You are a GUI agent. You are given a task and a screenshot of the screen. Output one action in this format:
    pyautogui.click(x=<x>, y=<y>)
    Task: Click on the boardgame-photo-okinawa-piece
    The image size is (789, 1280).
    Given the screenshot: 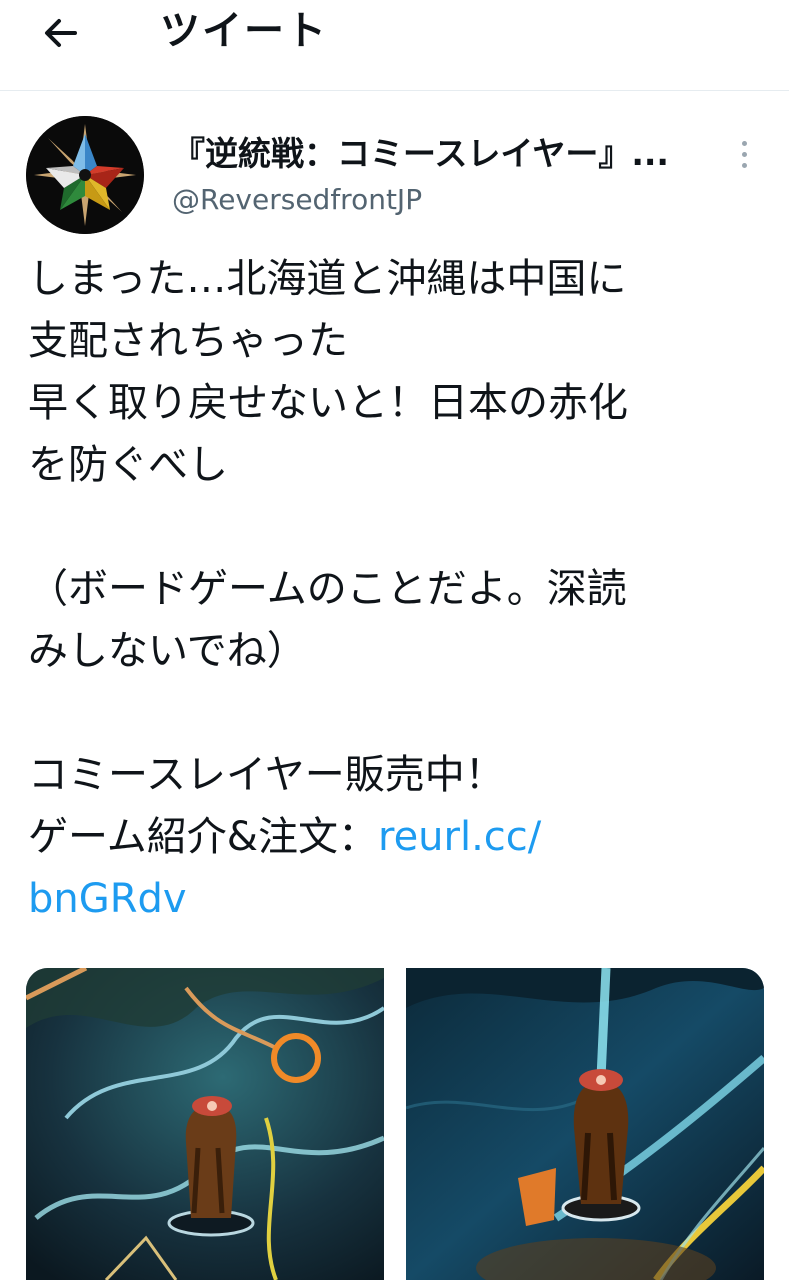 What is the action you would take?
    pyautogui.click(x=585, y=1124)
    